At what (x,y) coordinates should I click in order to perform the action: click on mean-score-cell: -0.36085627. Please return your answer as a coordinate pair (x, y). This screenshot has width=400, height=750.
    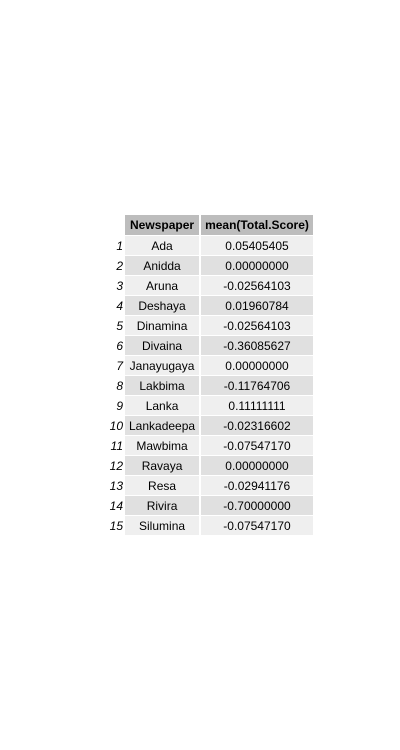
    Looking at the image, I should click on (257, 346).